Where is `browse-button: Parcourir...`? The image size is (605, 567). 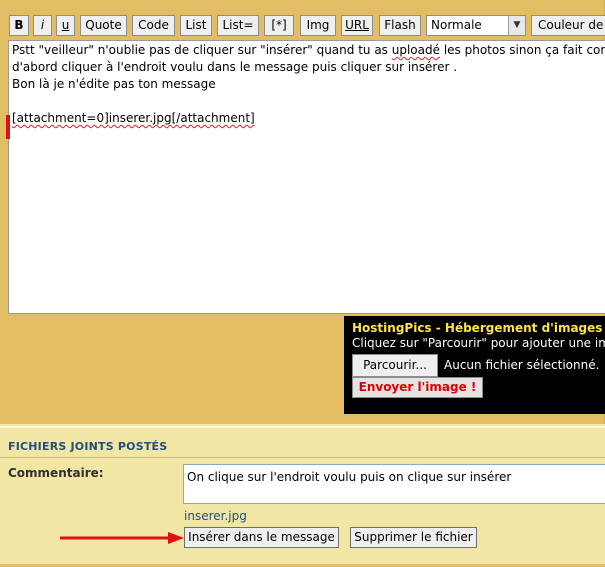 browse-button: Parcourir... is located at coordinates (395, 365).